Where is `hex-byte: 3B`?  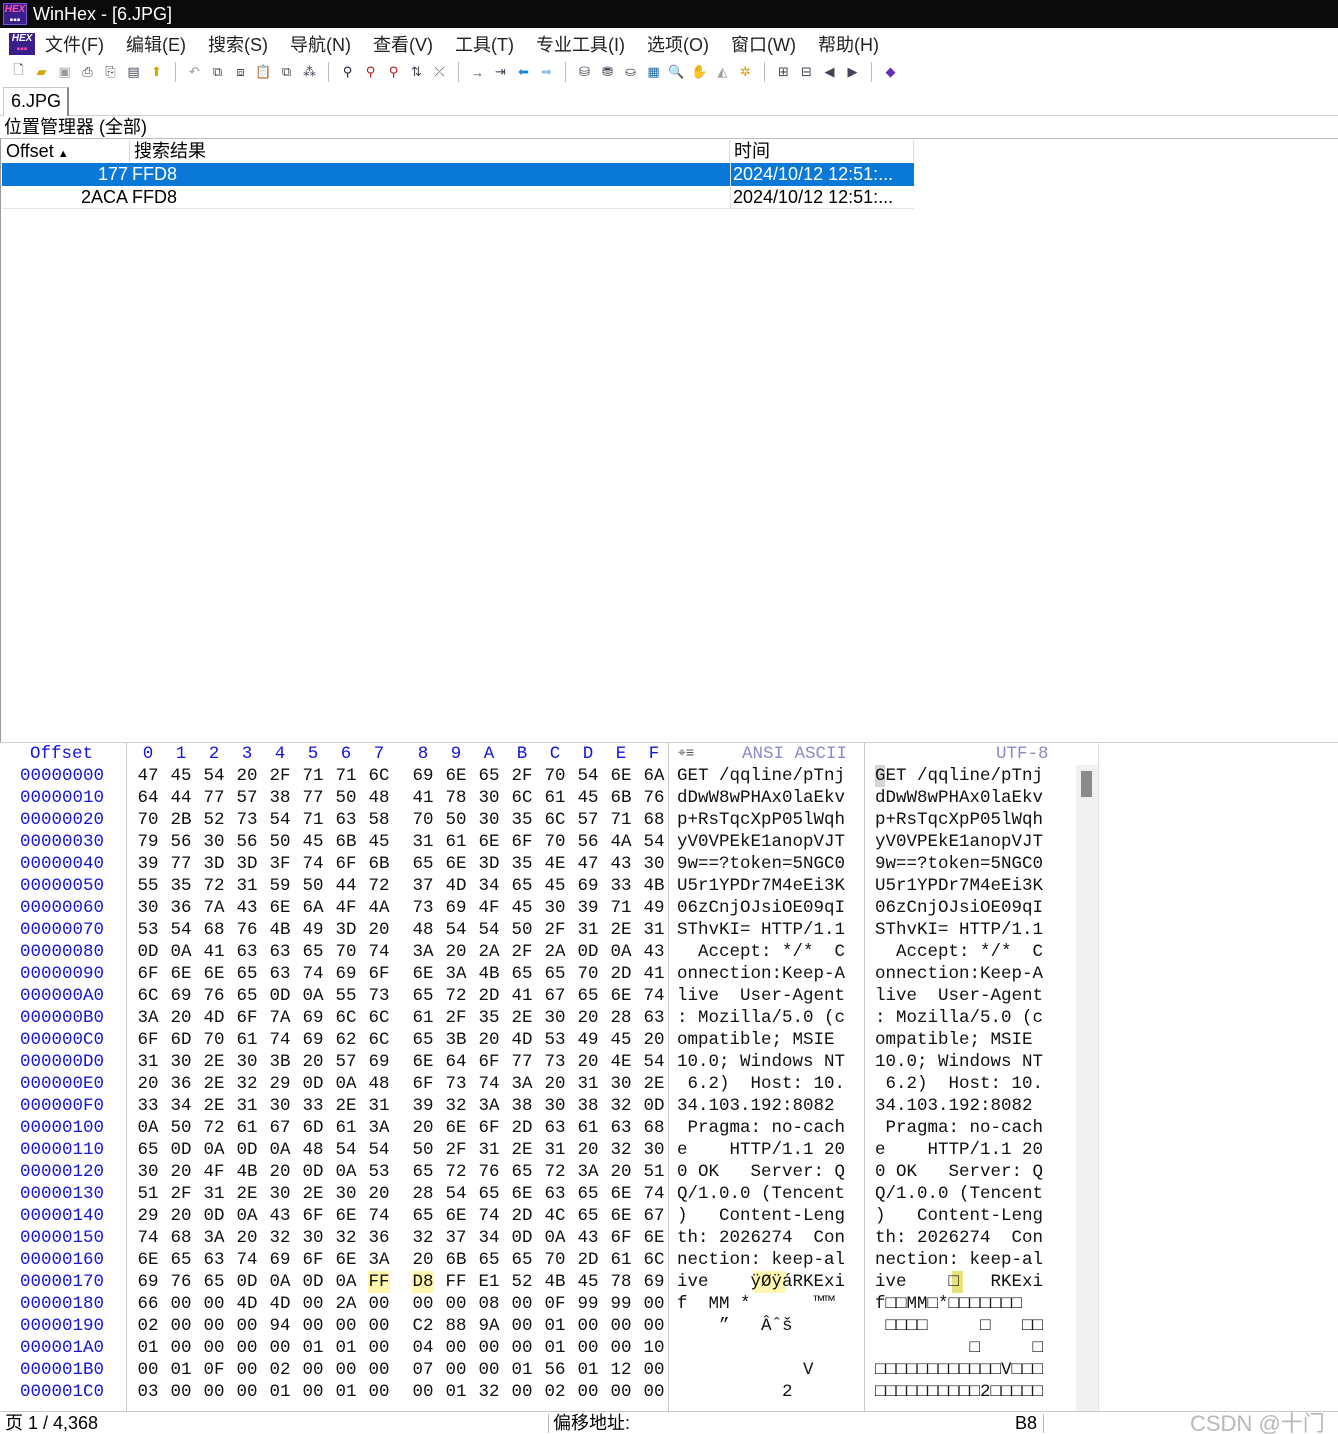
hex-byte: 3B is located at coordinates (280, 1062).